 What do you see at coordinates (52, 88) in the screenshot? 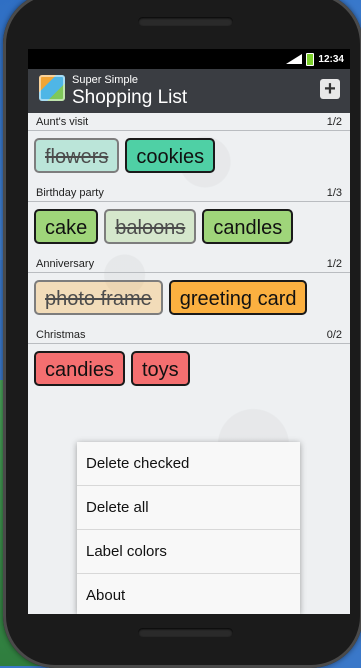
I see `app-logo-icon` at bounding box center [52, 88].